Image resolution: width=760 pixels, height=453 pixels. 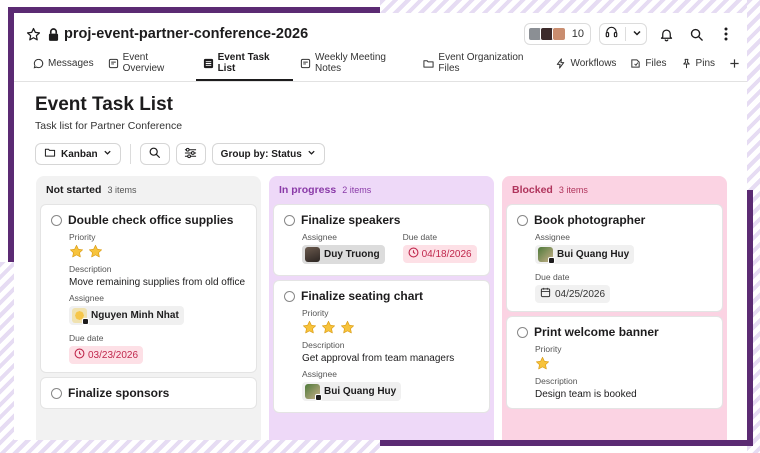 I want to click on tab-weekly-meeting-notes: Weekly Meeting Notes, so click(x=354, y=66).